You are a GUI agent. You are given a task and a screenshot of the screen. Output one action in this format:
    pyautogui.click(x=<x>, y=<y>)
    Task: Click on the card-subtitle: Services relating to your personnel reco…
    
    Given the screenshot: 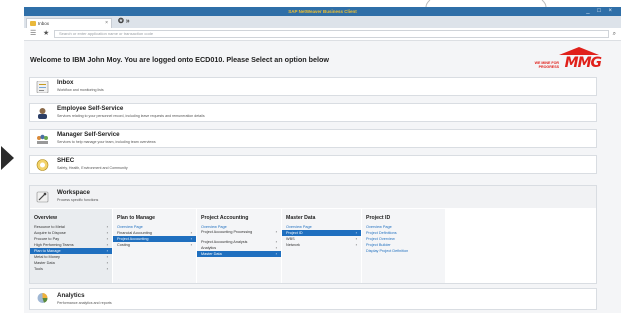 What is the action you would take?
    pyautogui.click(x=131, y=116)
    